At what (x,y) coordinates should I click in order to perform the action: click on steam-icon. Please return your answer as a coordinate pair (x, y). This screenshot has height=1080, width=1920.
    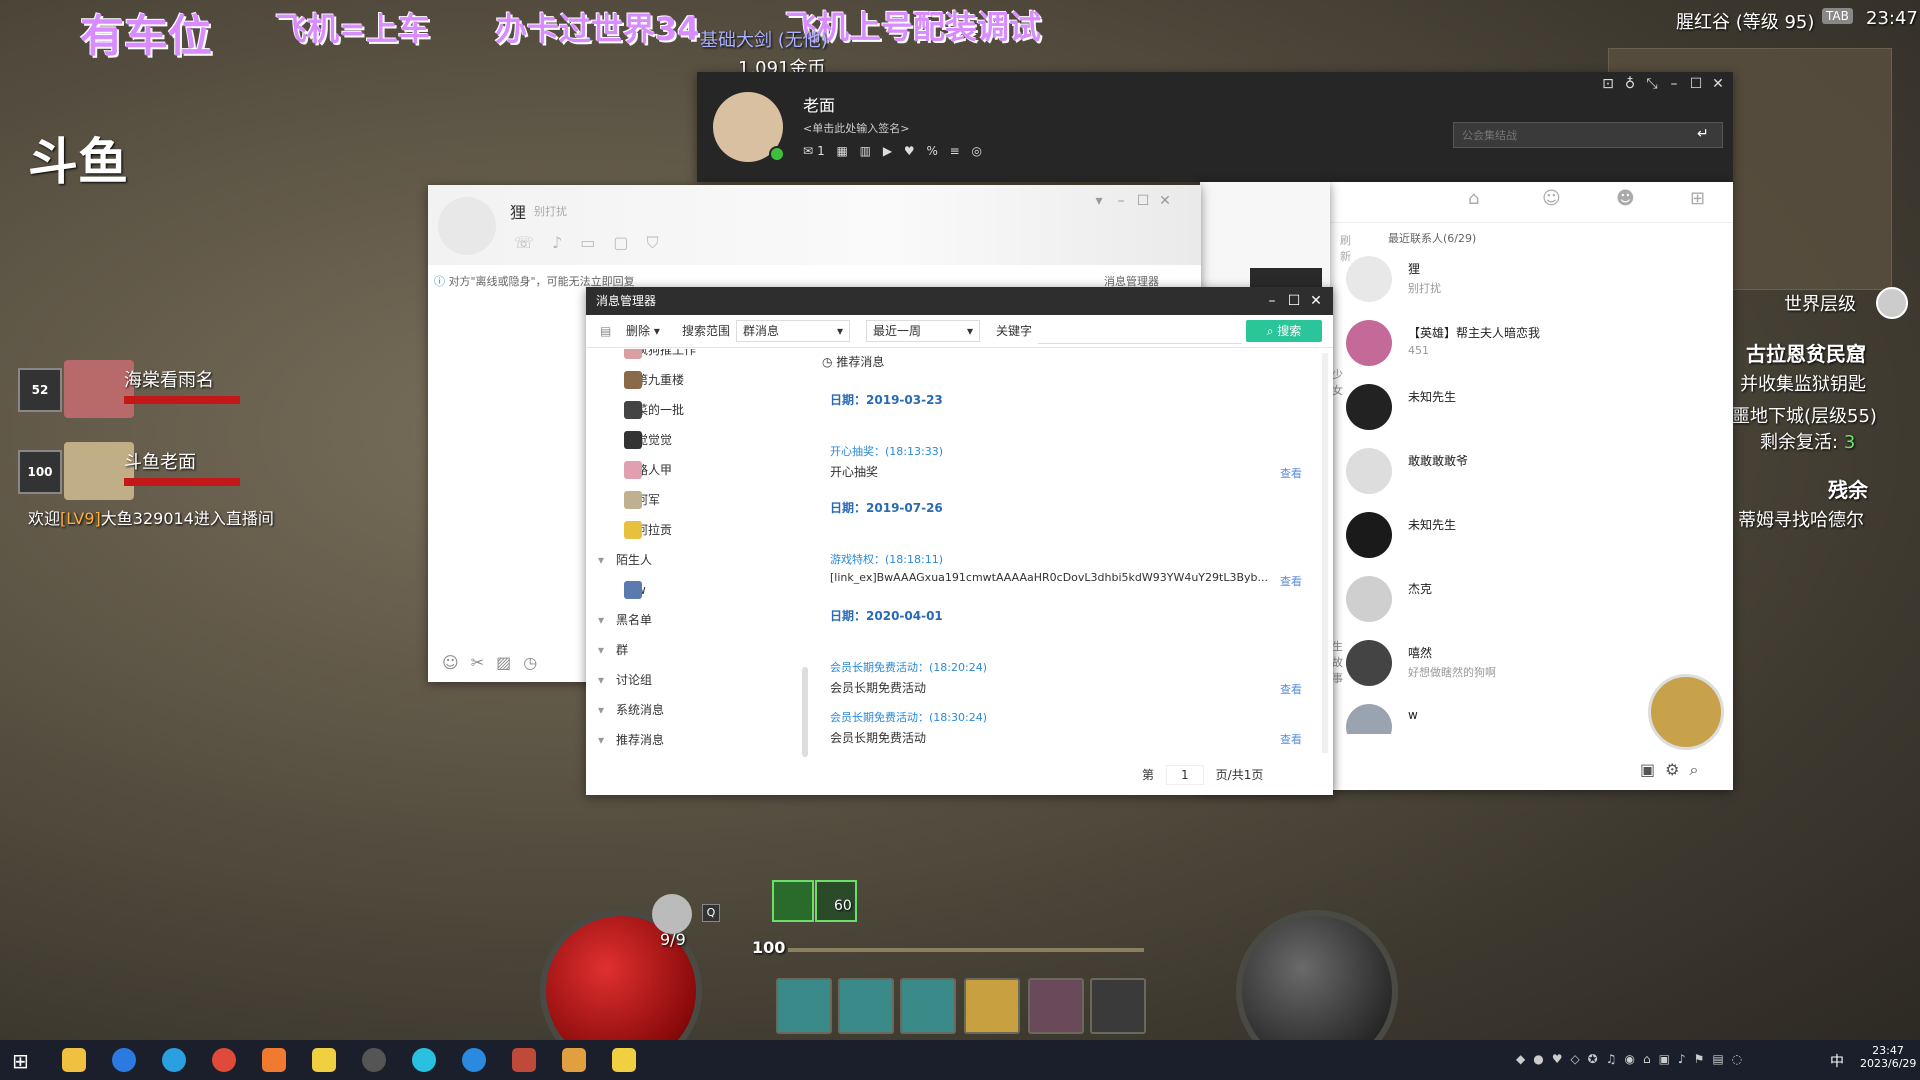
    Looking at the image, I should click on (374, 1060).